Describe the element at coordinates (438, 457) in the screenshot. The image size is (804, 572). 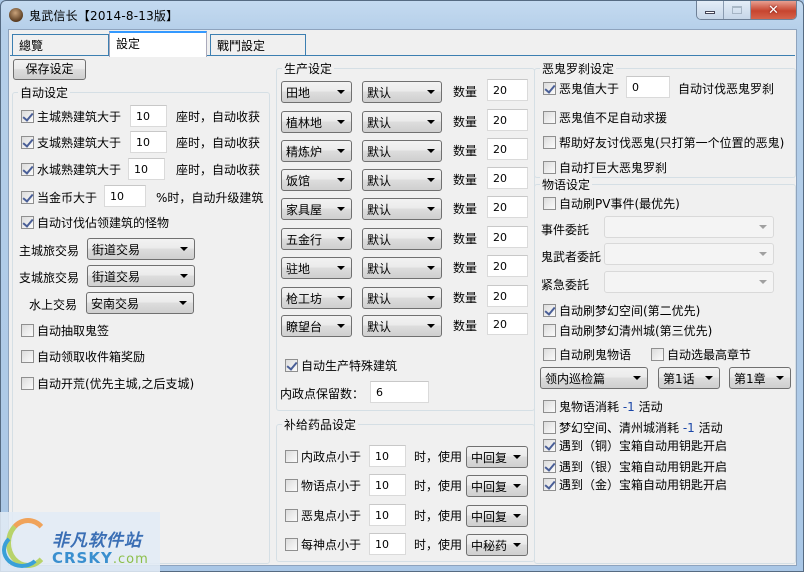
I see `use-label: 时，使用` at that location.